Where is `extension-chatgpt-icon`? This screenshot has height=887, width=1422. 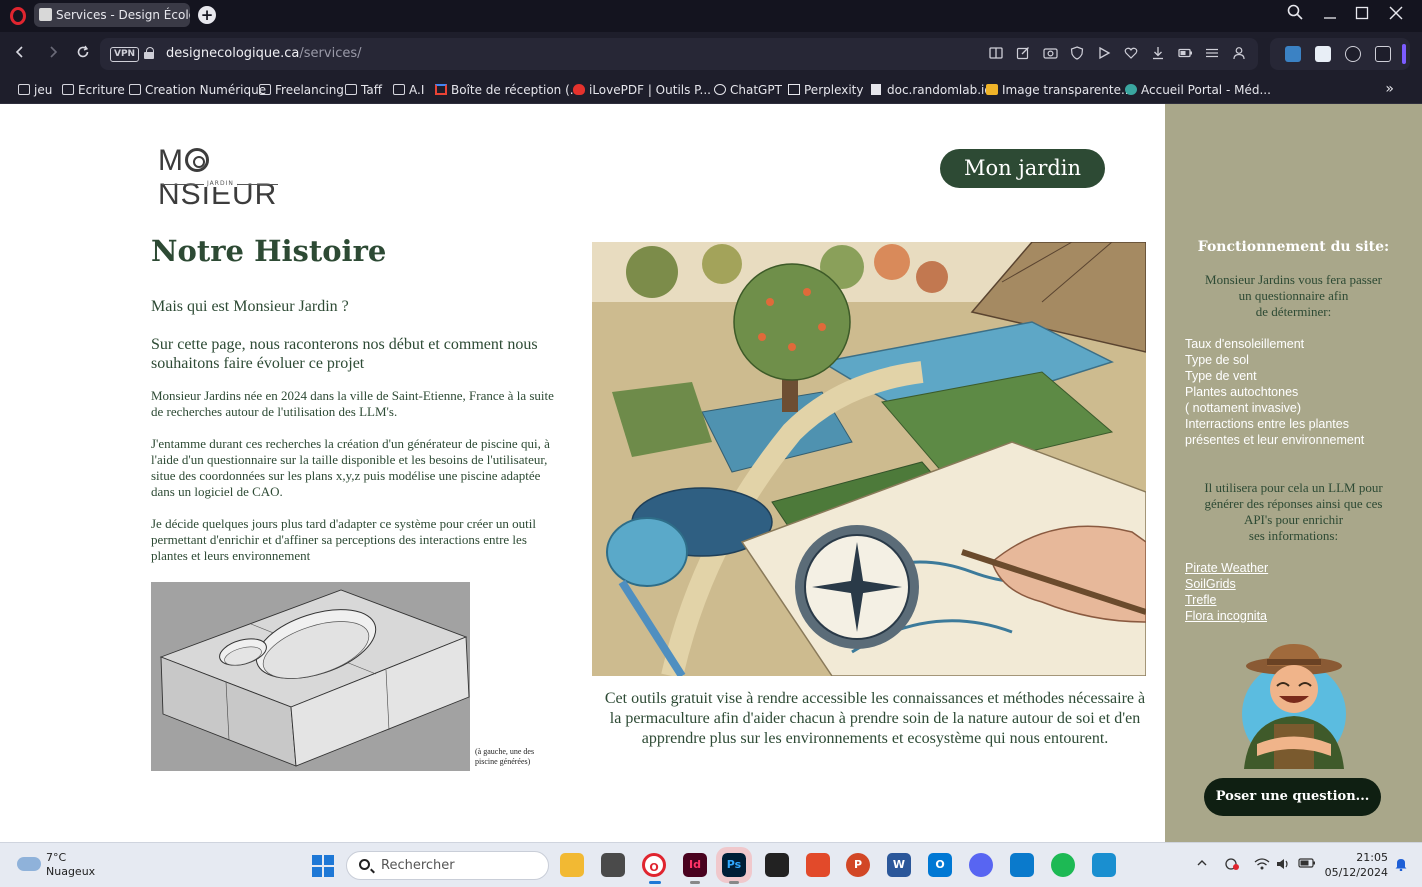
extension-chatgpt-icon is located at coordinates (1353, 54).